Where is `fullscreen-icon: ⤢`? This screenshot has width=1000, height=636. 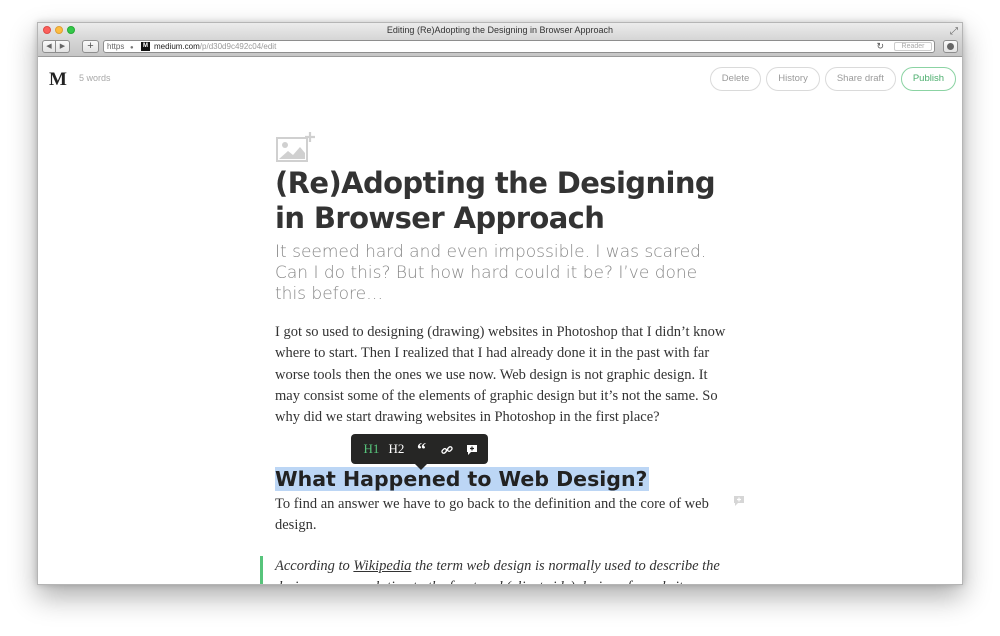 fullscreen-icon: ⤢ is located at coordinates (954, 31).